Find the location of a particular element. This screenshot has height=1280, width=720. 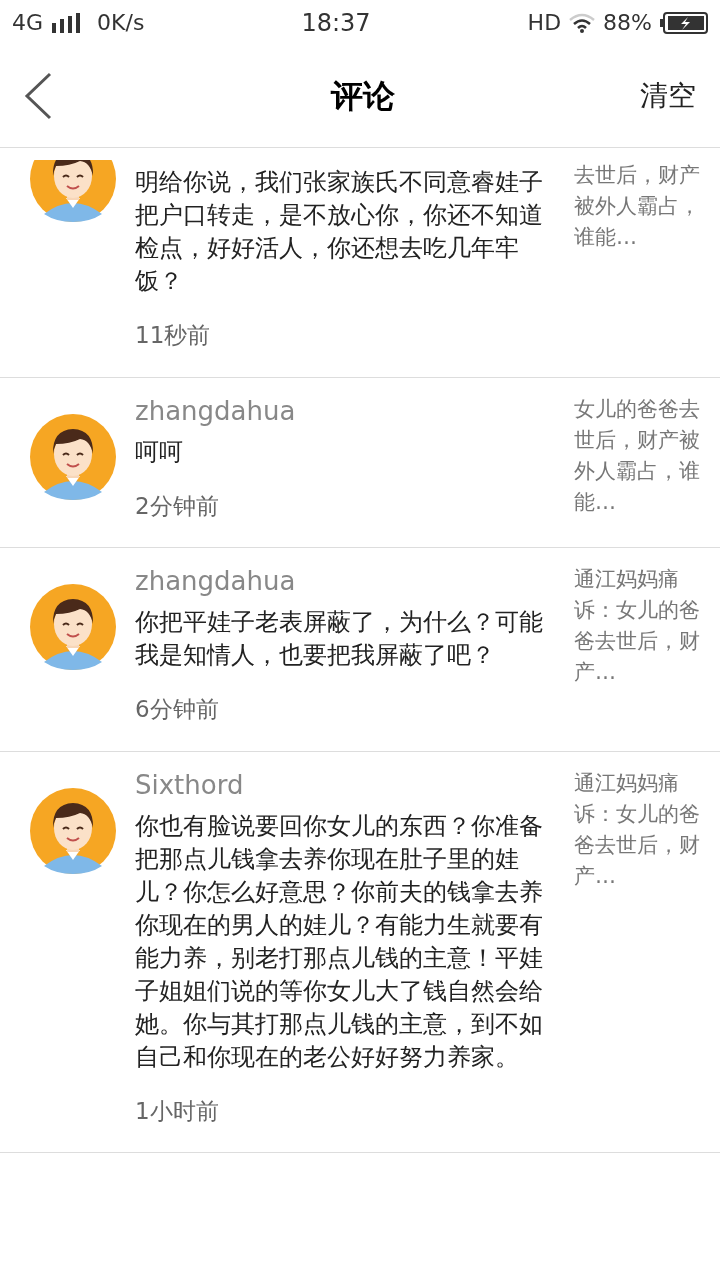

network-speed: 0K/s is located at coordinates (121, 23).